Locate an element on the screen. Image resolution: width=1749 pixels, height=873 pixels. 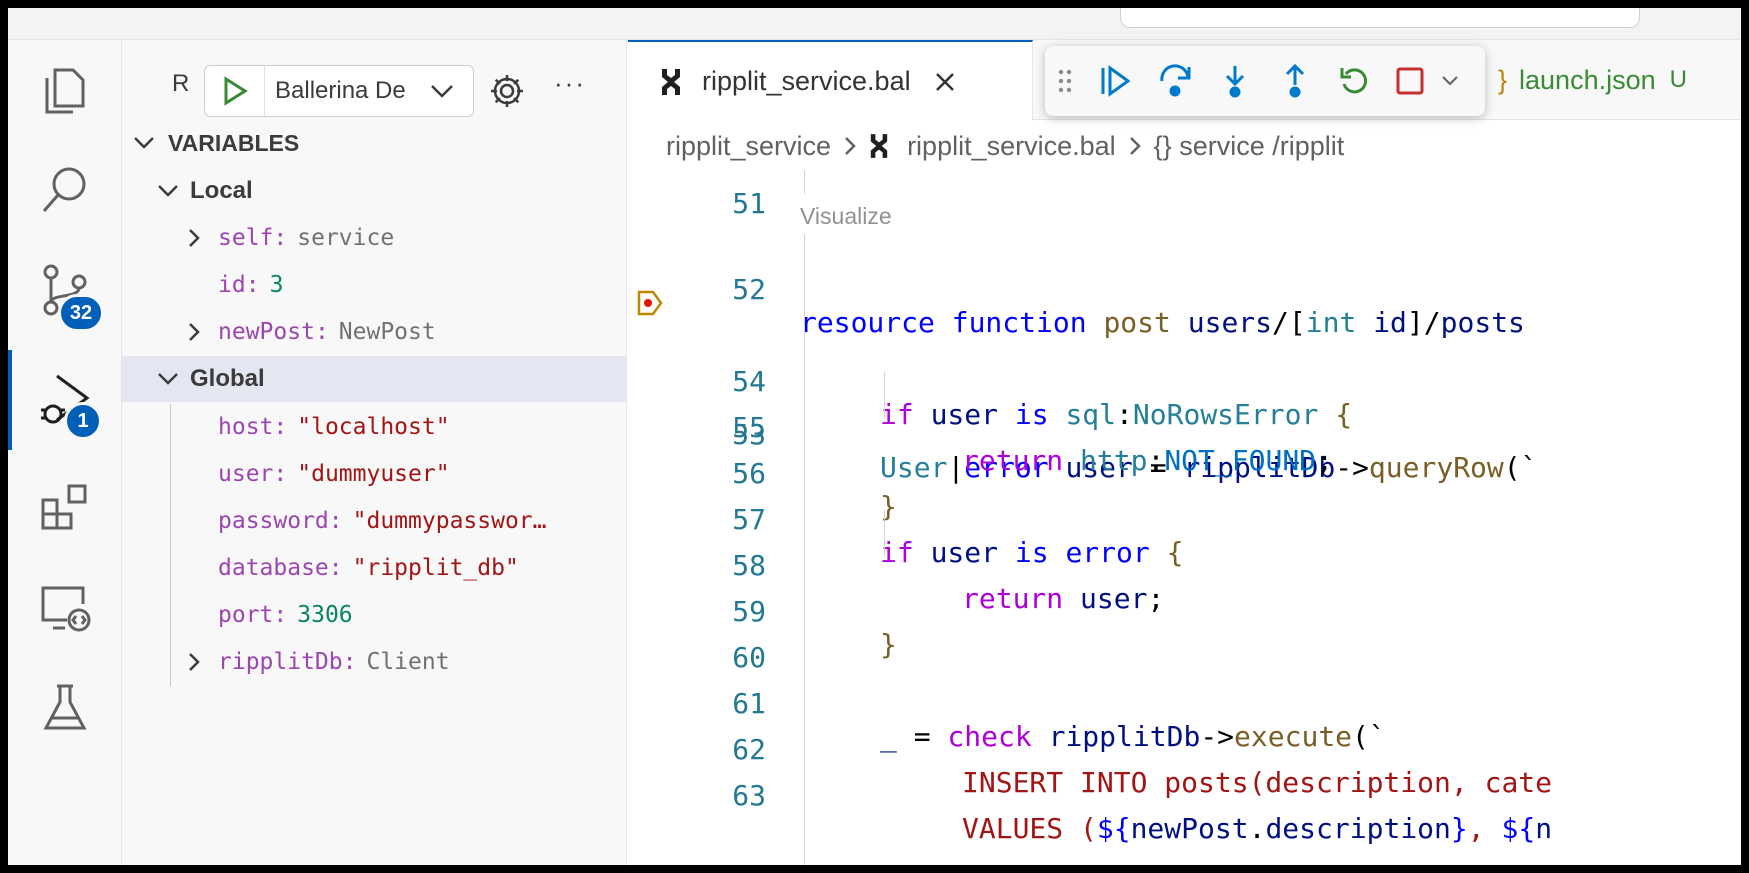
debug-toolbar is located at coordinates (1265, 81).